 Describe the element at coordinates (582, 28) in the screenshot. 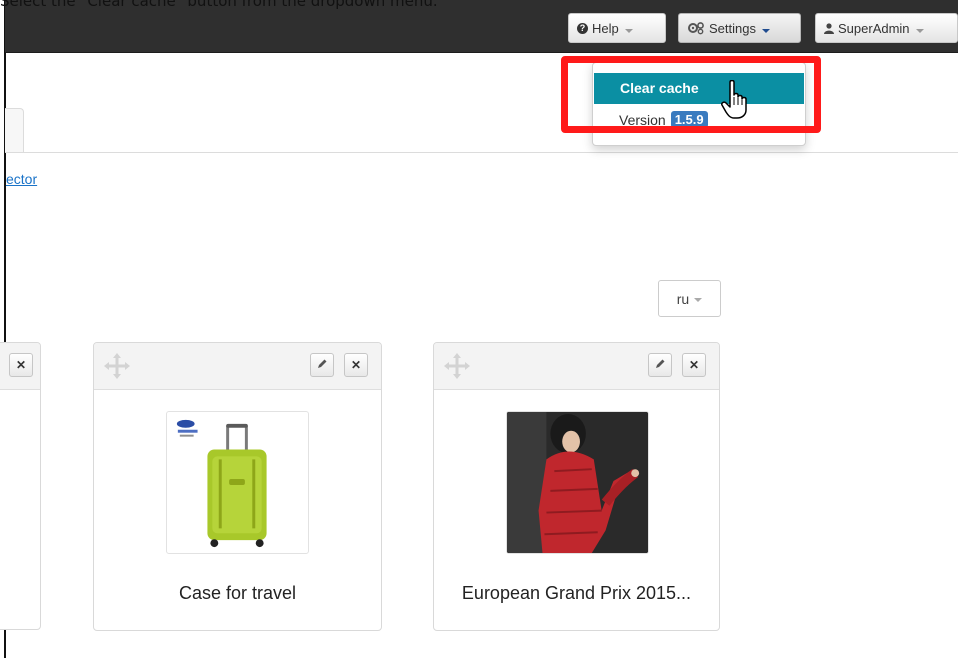

I see `question-icon: ?` at that location.